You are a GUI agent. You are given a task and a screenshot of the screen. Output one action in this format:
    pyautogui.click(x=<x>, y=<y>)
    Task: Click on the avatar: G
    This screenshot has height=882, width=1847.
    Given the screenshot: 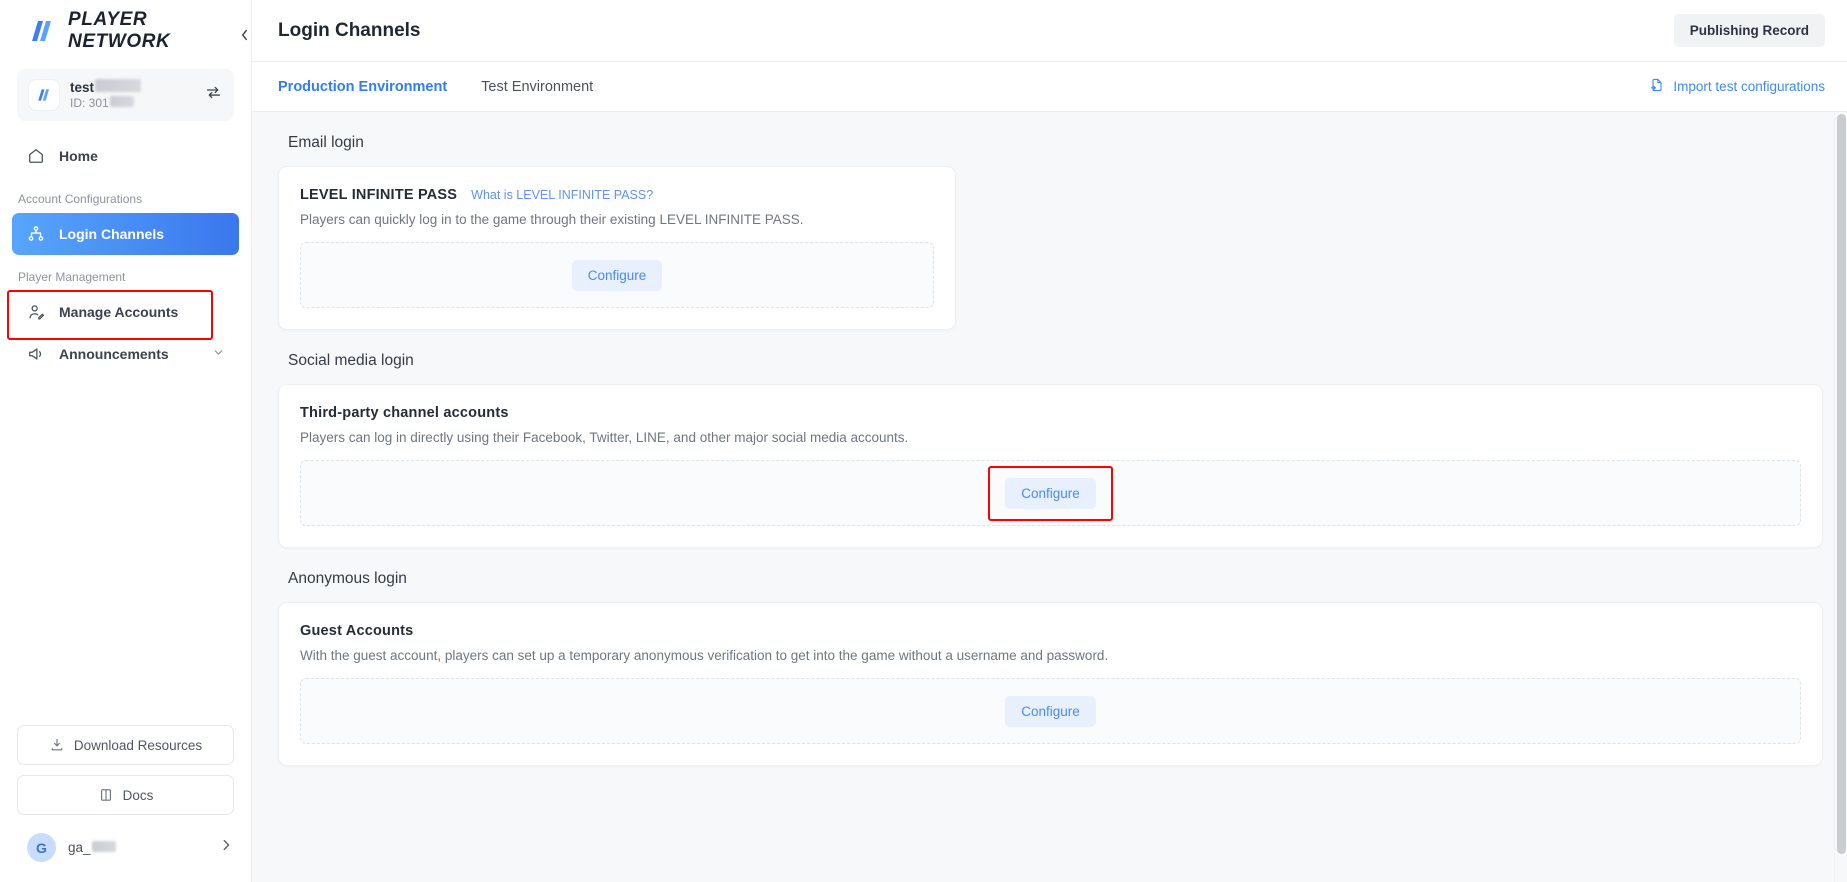 What is the action you would take?
    pyautogui.click(x=41, y=847)
    